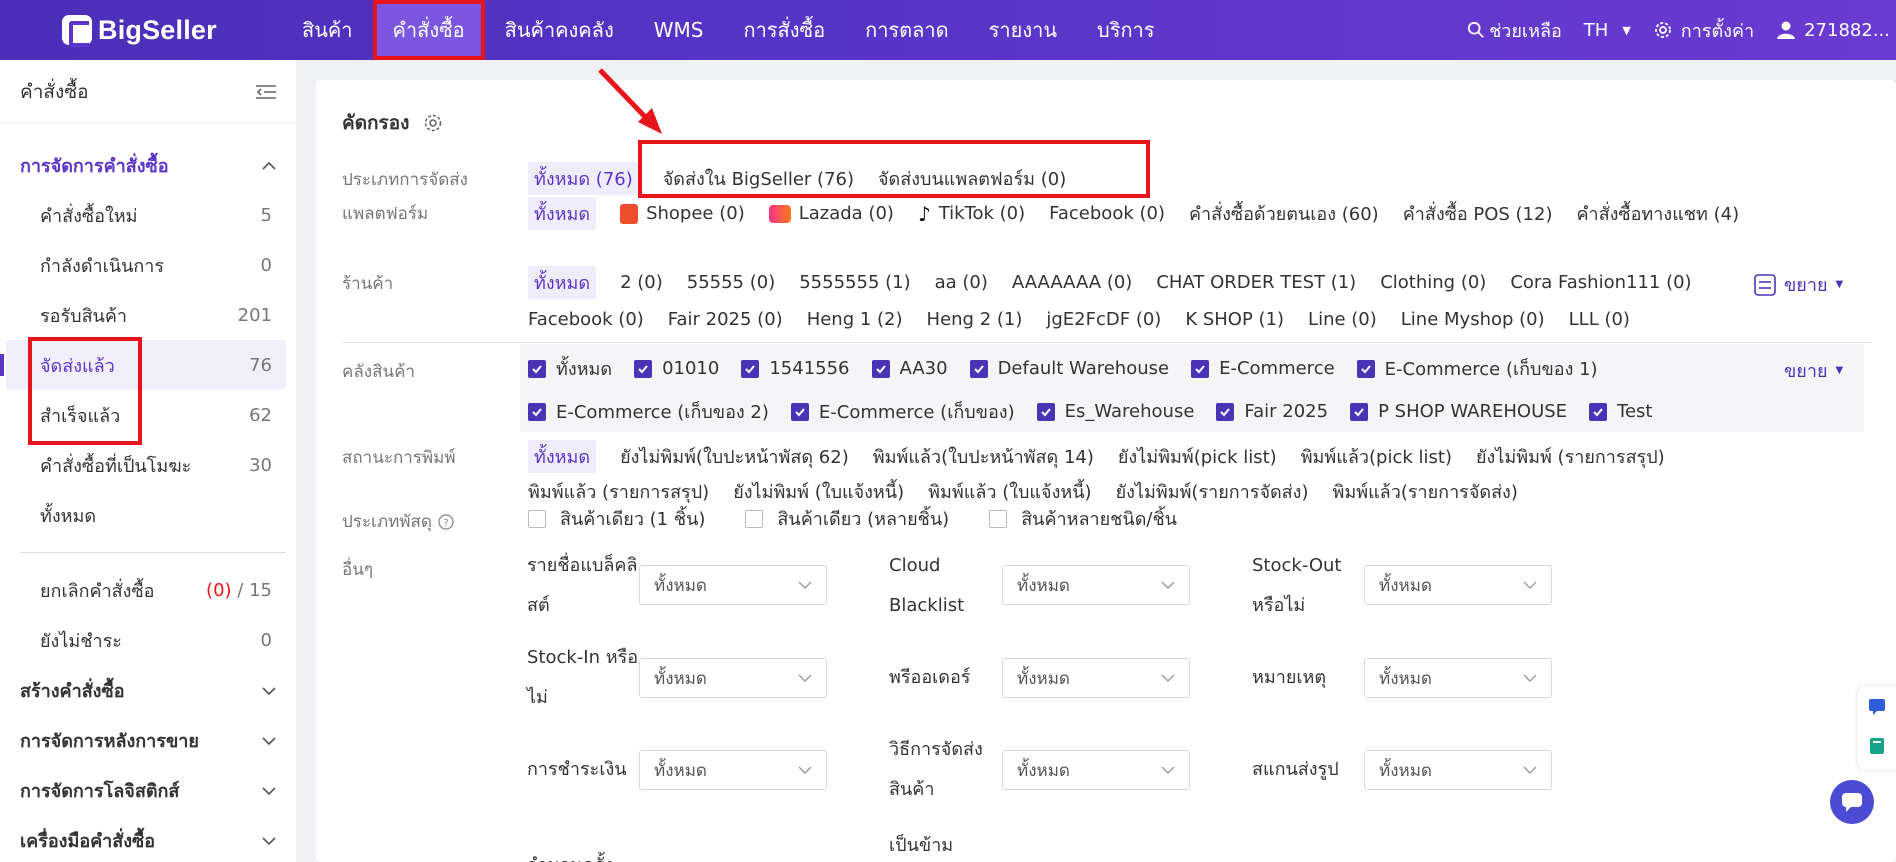 The image size is (1896, 862). I want to click on parcel-type-checkbox: สินค้าเดียว (หลายชิ้น), so click(847, 518).